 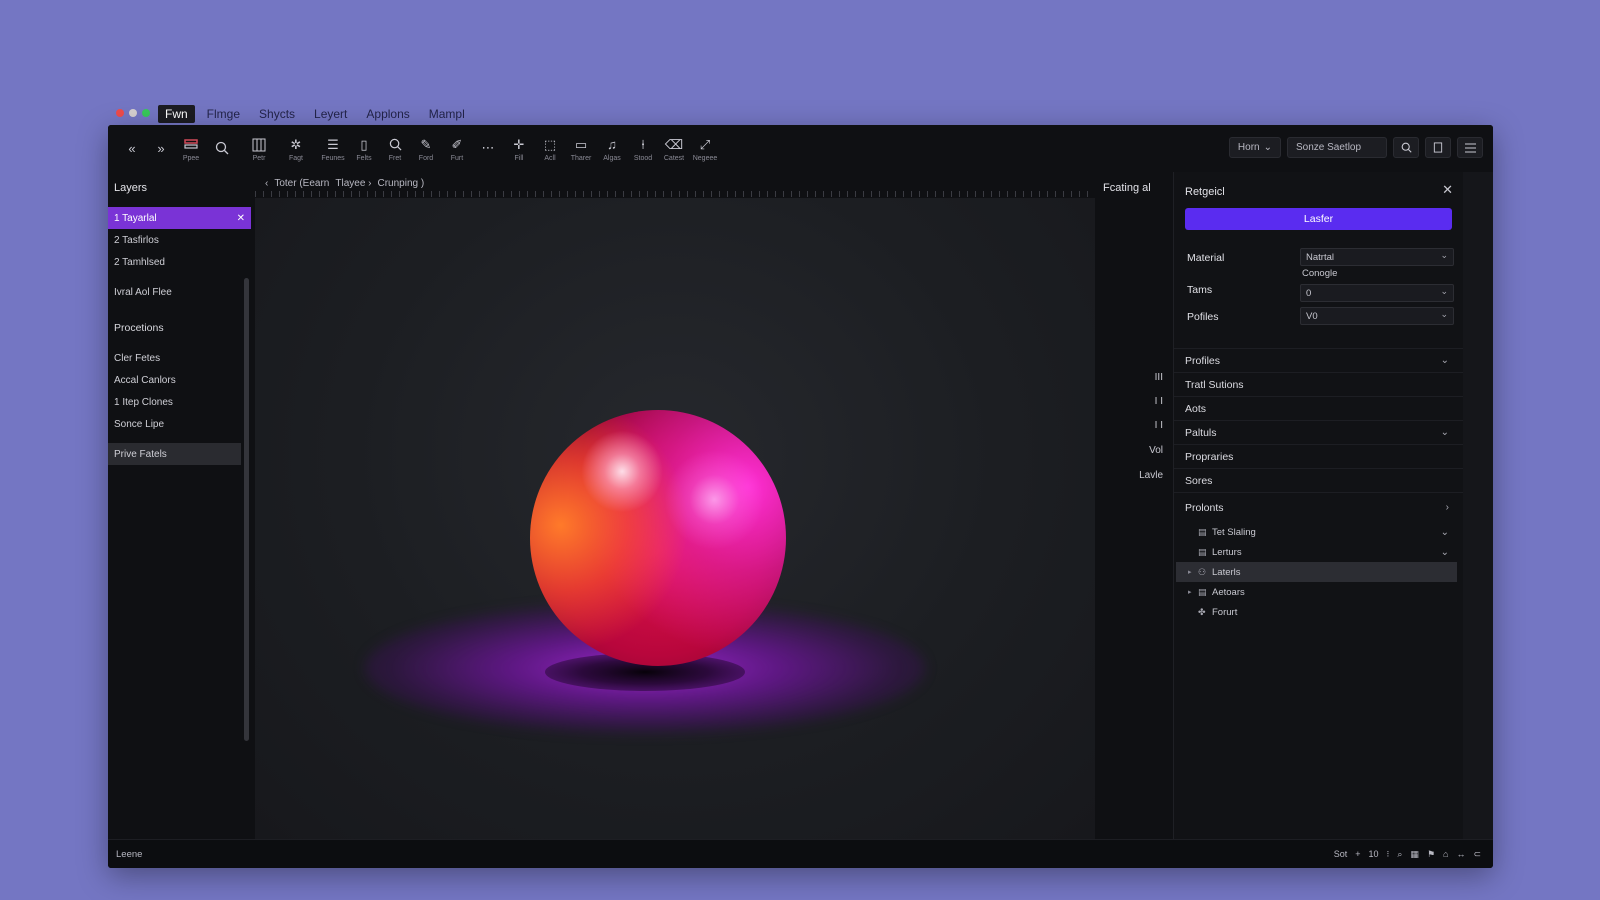 What do you see at coordinates (1445, 854) in the screenshot?
I see `home-icon: ⌂` at bounding box center [1445, 854].